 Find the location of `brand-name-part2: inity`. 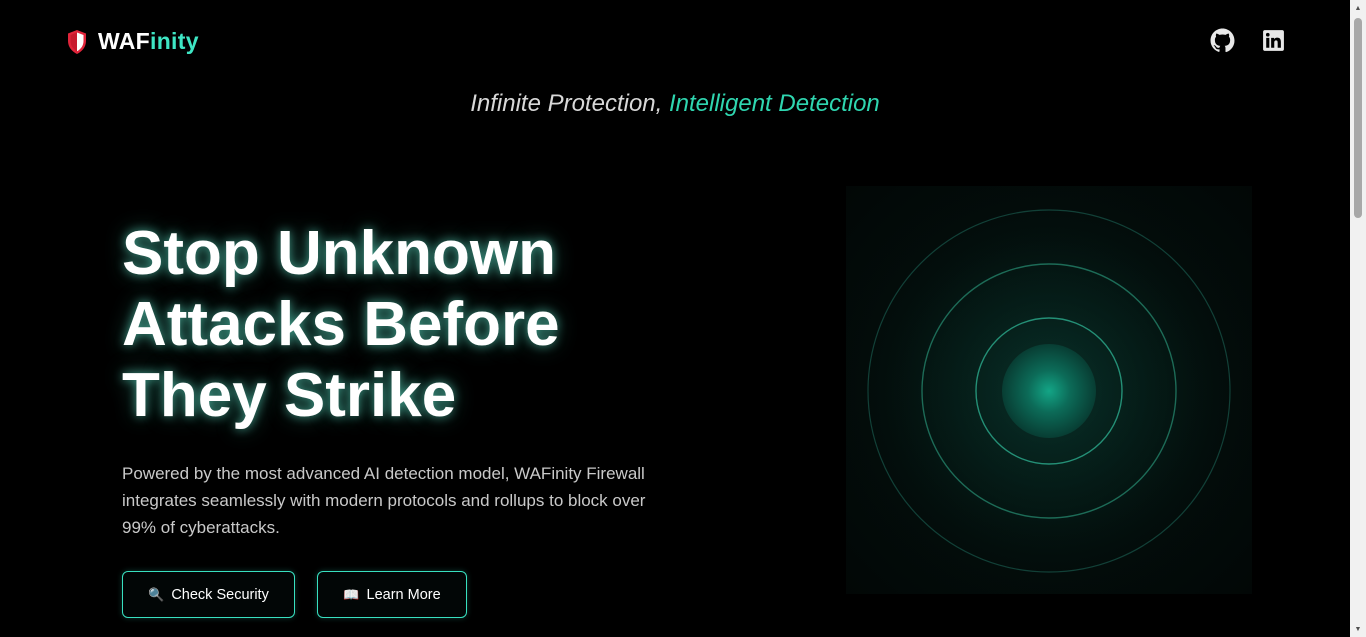

brand-name-part2: inity is located at coordinates (174, 41).